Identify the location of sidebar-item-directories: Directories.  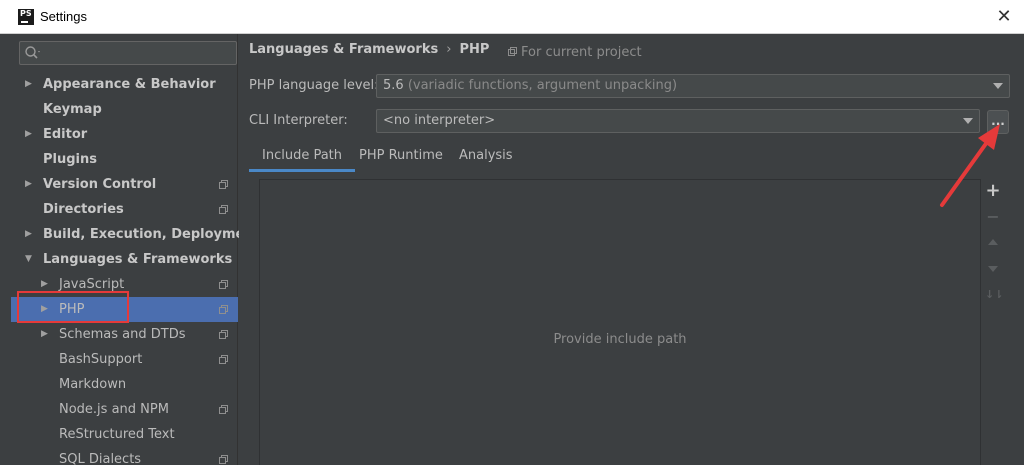
(124, 209).